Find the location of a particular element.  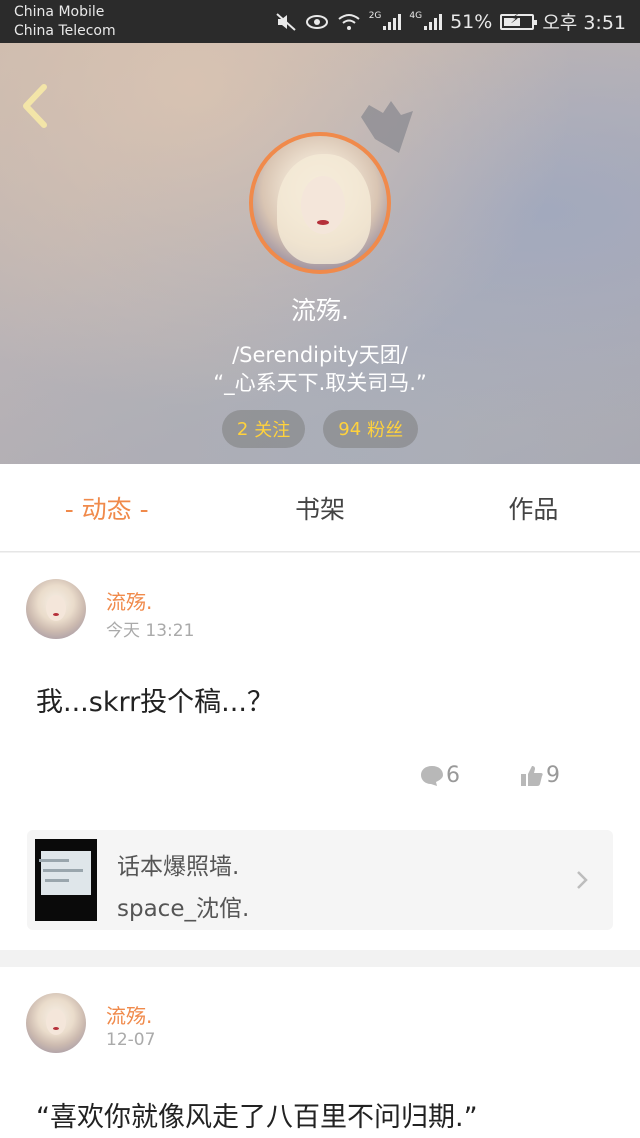

signal-2-label: 4G is located at coordinates (416, 15).